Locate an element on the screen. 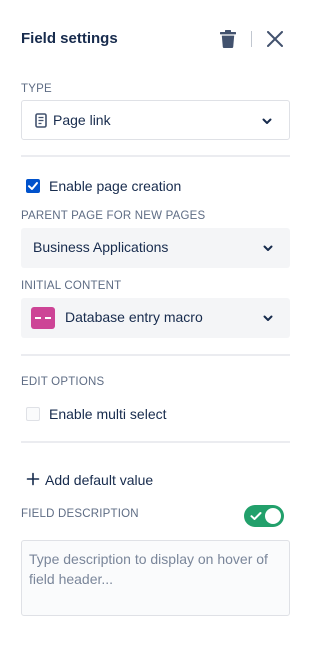 The width and height of the screenshot is (320, 668). page-icon is located at coordinates (41, 120).